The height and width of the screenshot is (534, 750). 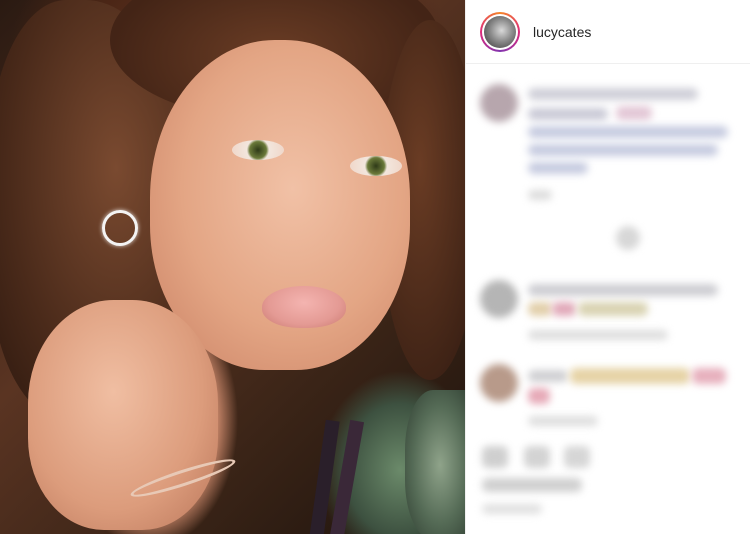 I want to click on photo-tattoo, so click(x=435, y=462).